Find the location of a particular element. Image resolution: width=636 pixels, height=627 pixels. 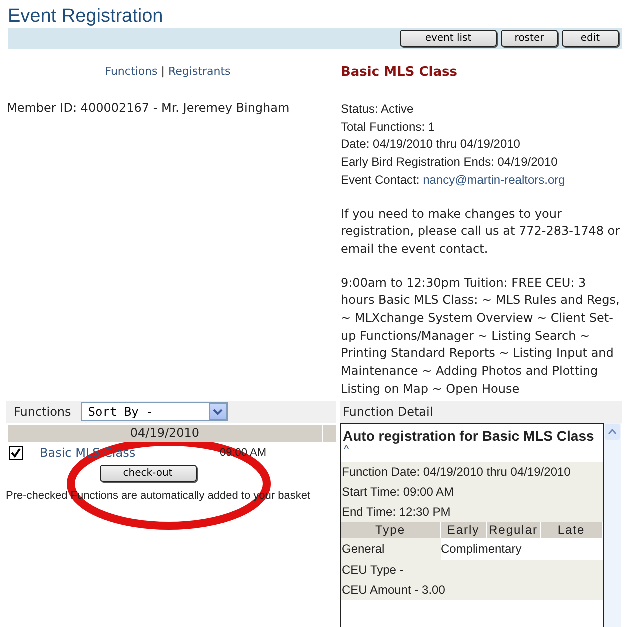

scroll-up-icon is located at coordinates (612, 432).